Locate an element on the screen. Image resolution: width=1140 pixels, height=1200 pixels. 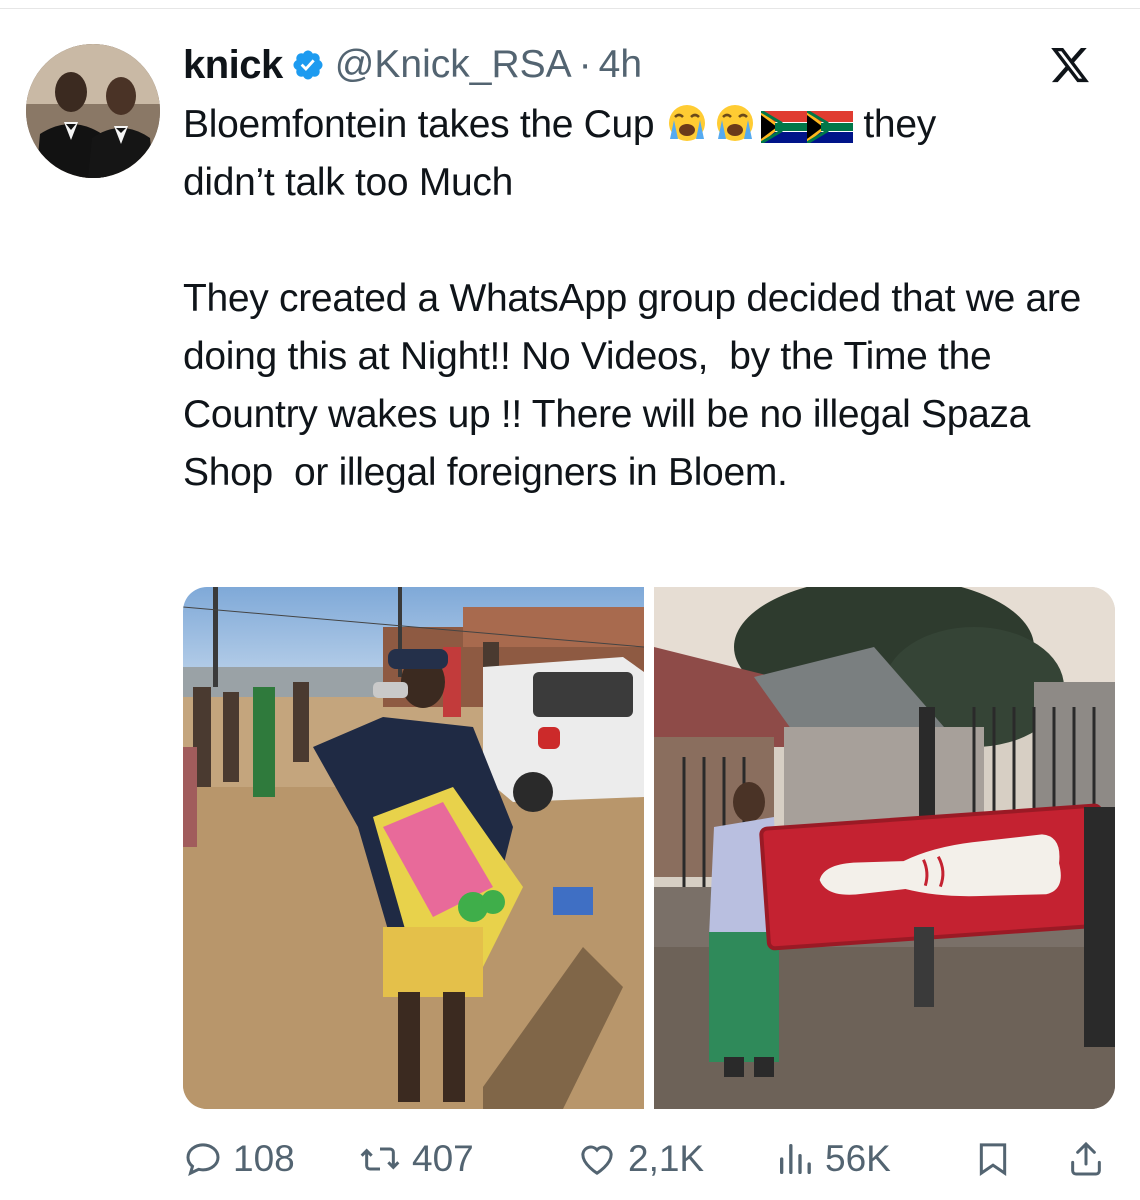
reply-count: 108 is located at coordinates (264, 1158).